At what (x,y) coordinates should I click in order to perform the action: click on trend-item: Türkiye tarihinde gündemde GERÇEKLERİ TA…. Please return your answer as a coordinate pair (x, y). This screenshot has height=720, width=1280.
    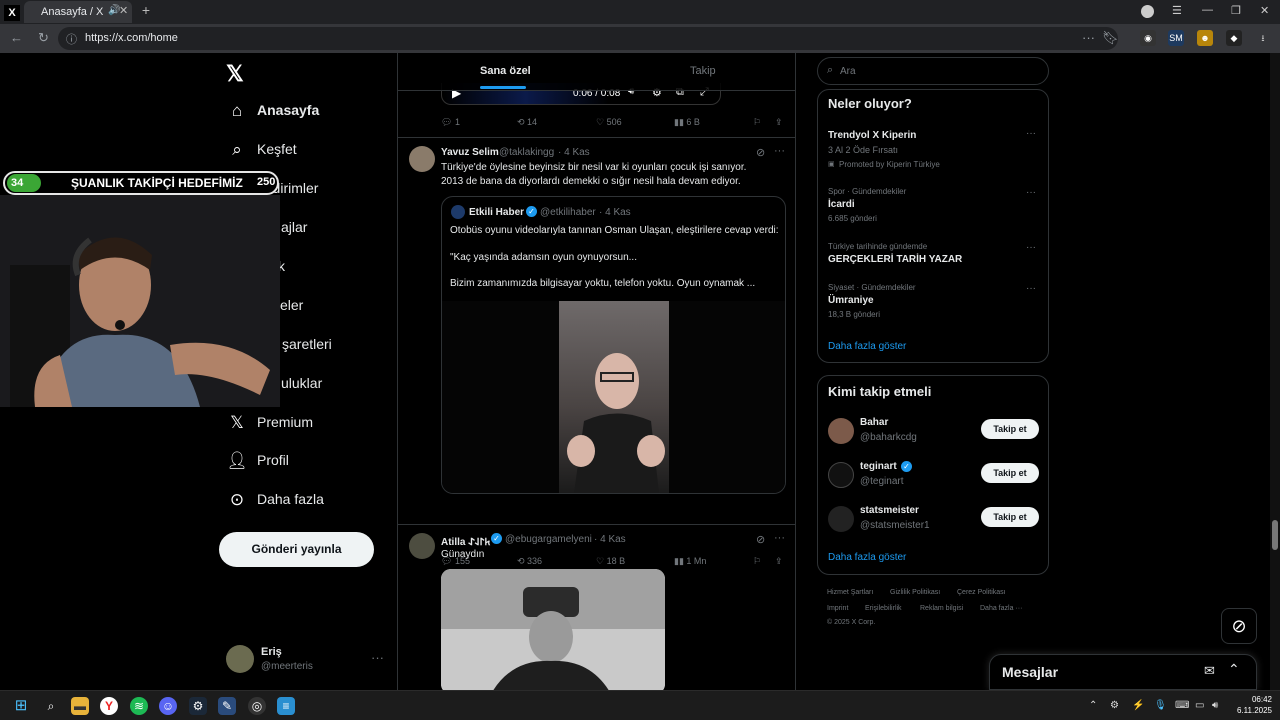
    Looking at the image, I should click on (933, 257).